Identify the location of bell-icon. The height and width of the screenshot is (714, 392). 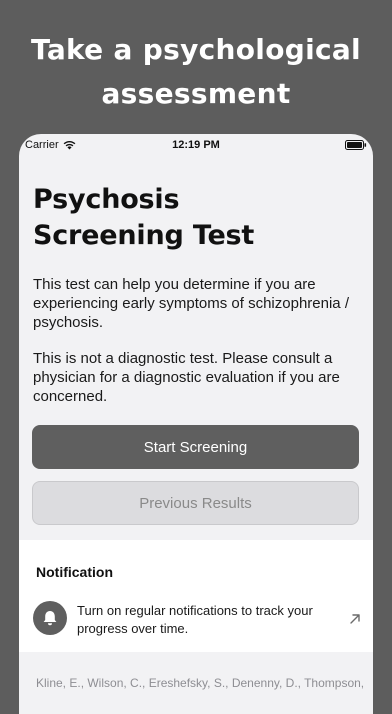
(50, 618).